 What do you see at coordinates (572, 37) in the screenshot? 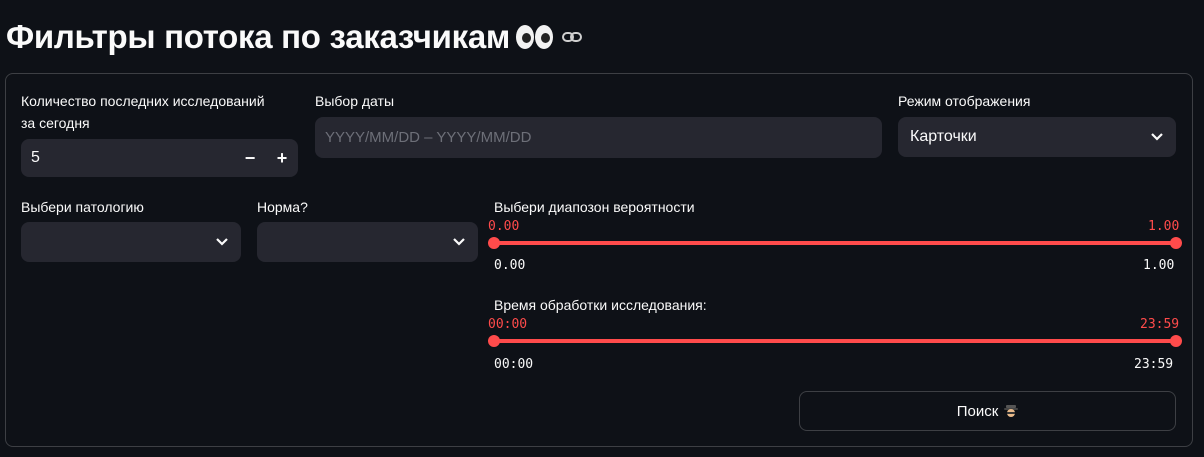
I see `link-icon` at bounding box center [572, 37].